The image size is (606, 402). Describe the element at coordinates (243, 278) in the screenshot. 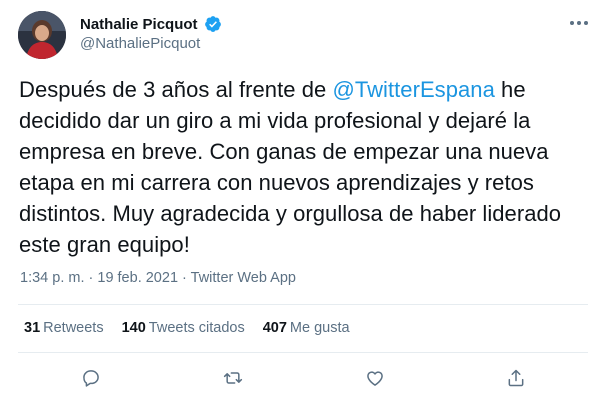

I see `tweet-source: Twitter Web App` at that location.